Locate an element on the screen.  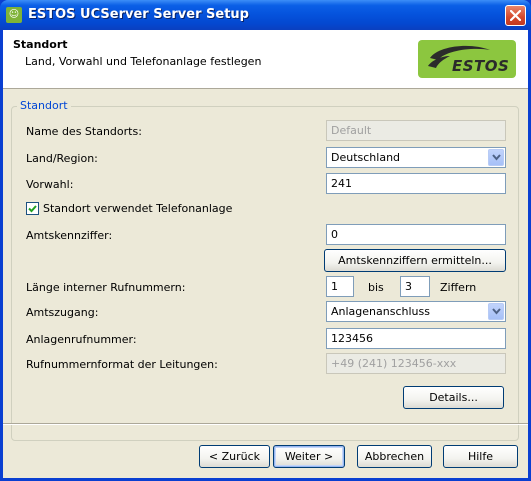
country-label: Land/Region: is located at coordinates (62, 158).